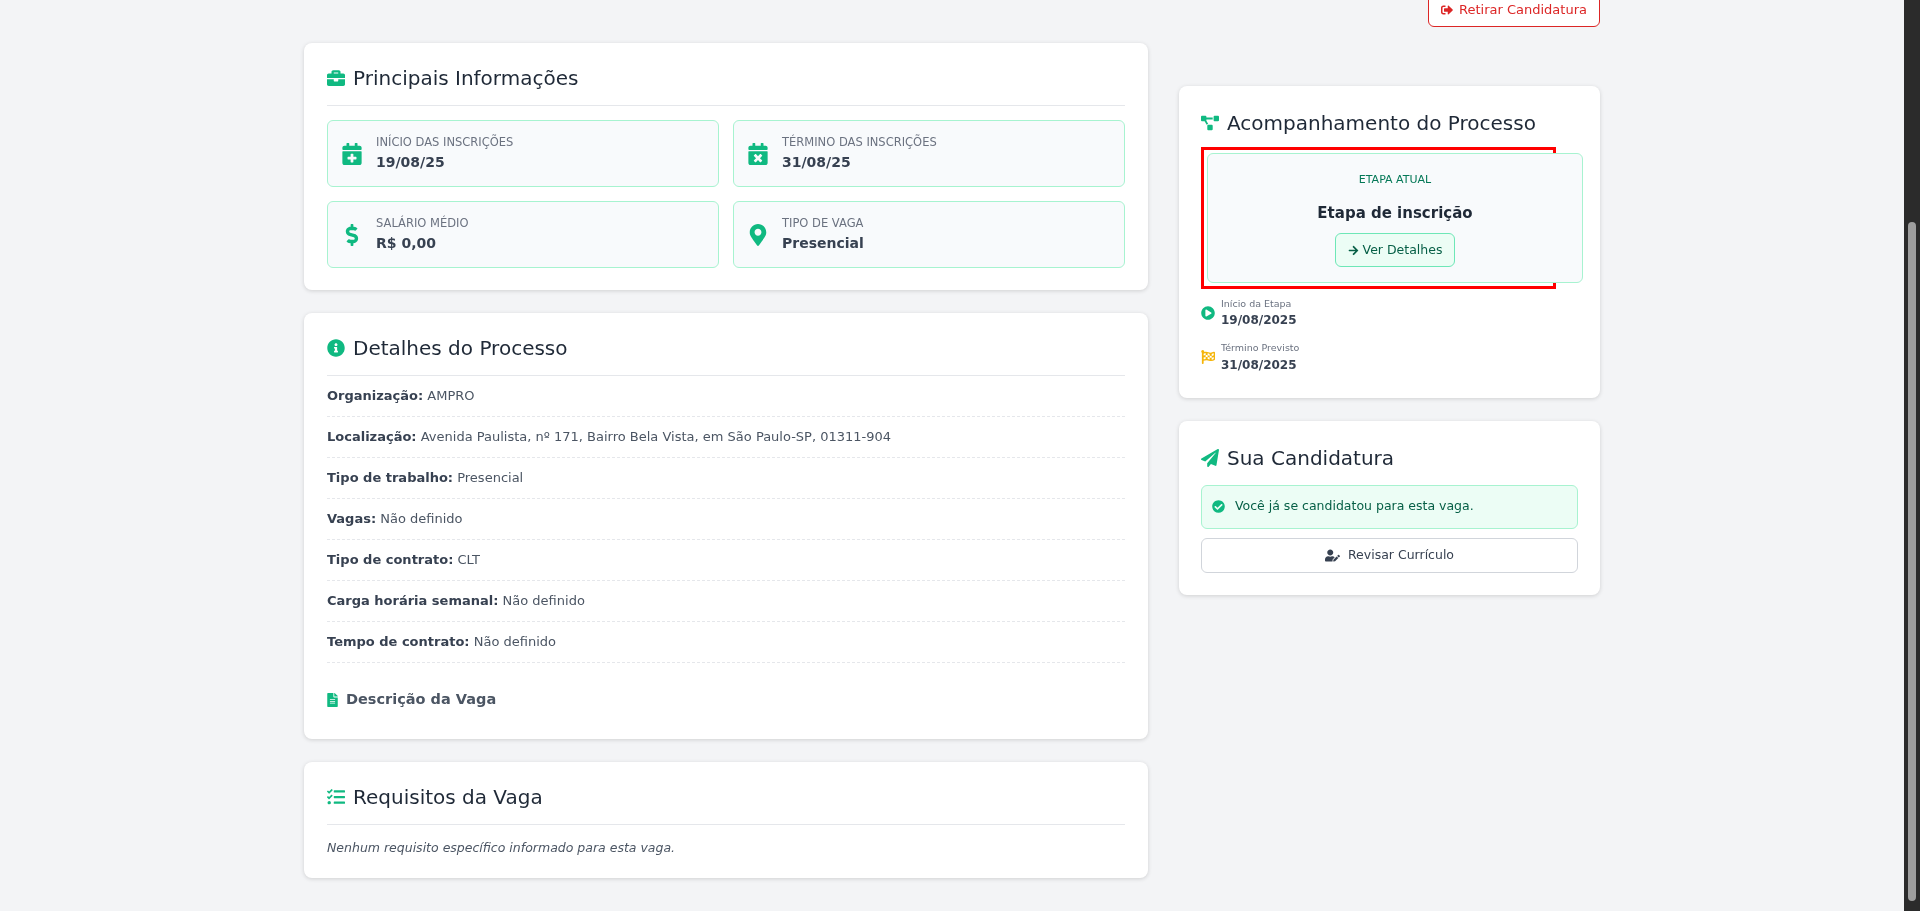 This screenshot has height=911, width=1920. Describe the element at coordinates (395, 519) in the screenshot. I see `detail-text: Vagas: Não definido` at that location.